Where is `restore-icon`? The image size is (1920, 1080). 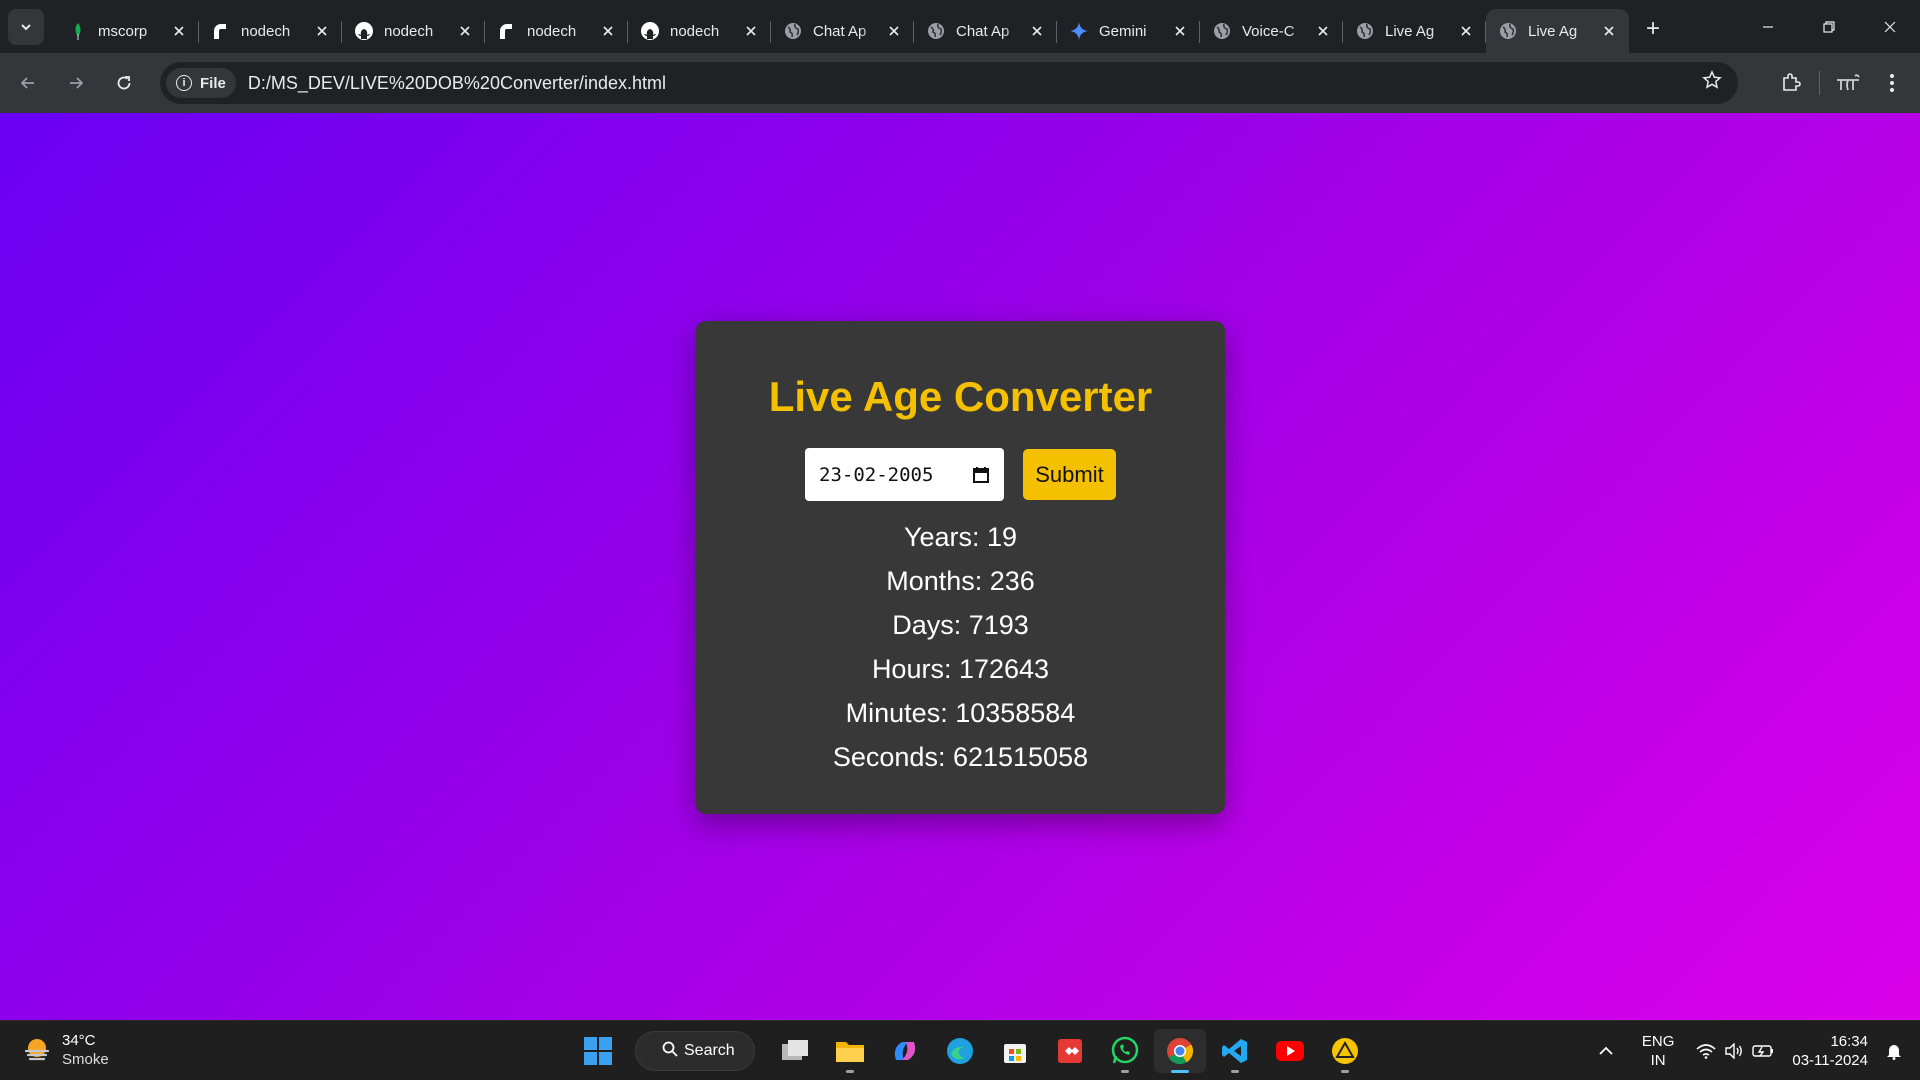 restore-icon is located at coordinates (1828, 26).